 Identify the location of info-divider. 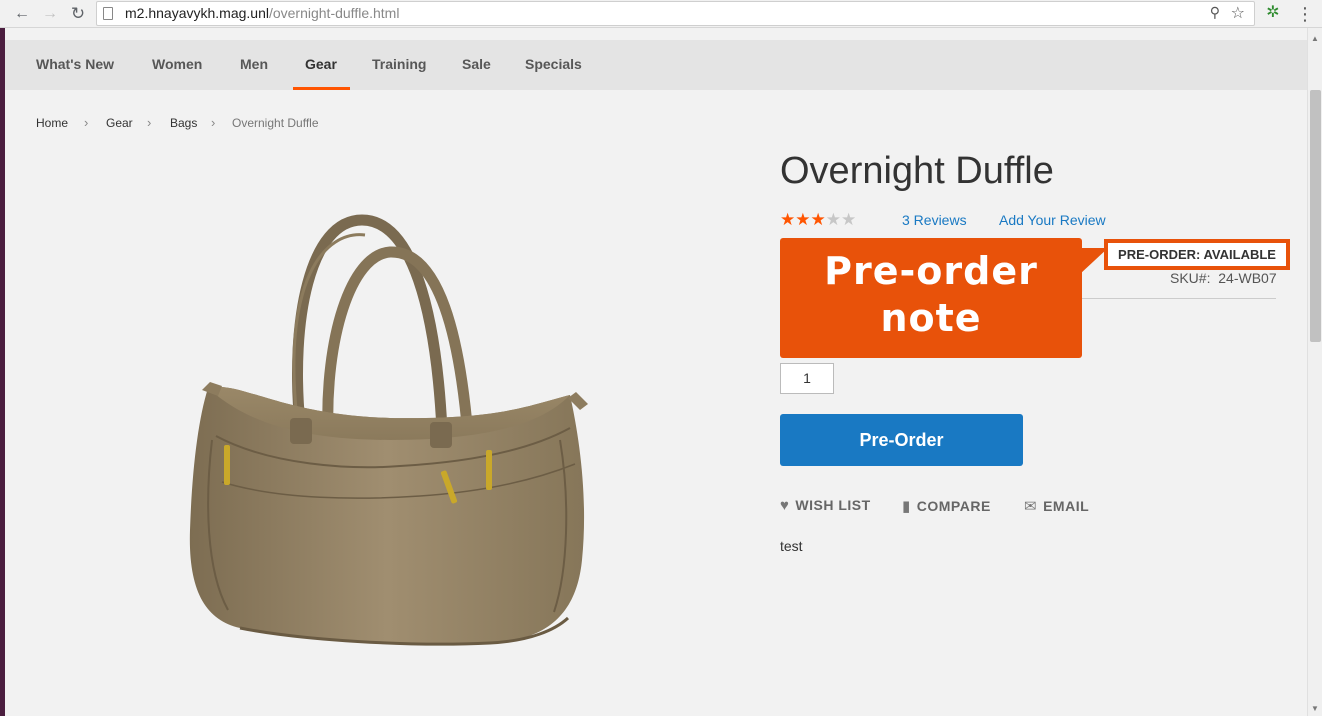
(1179, 298).